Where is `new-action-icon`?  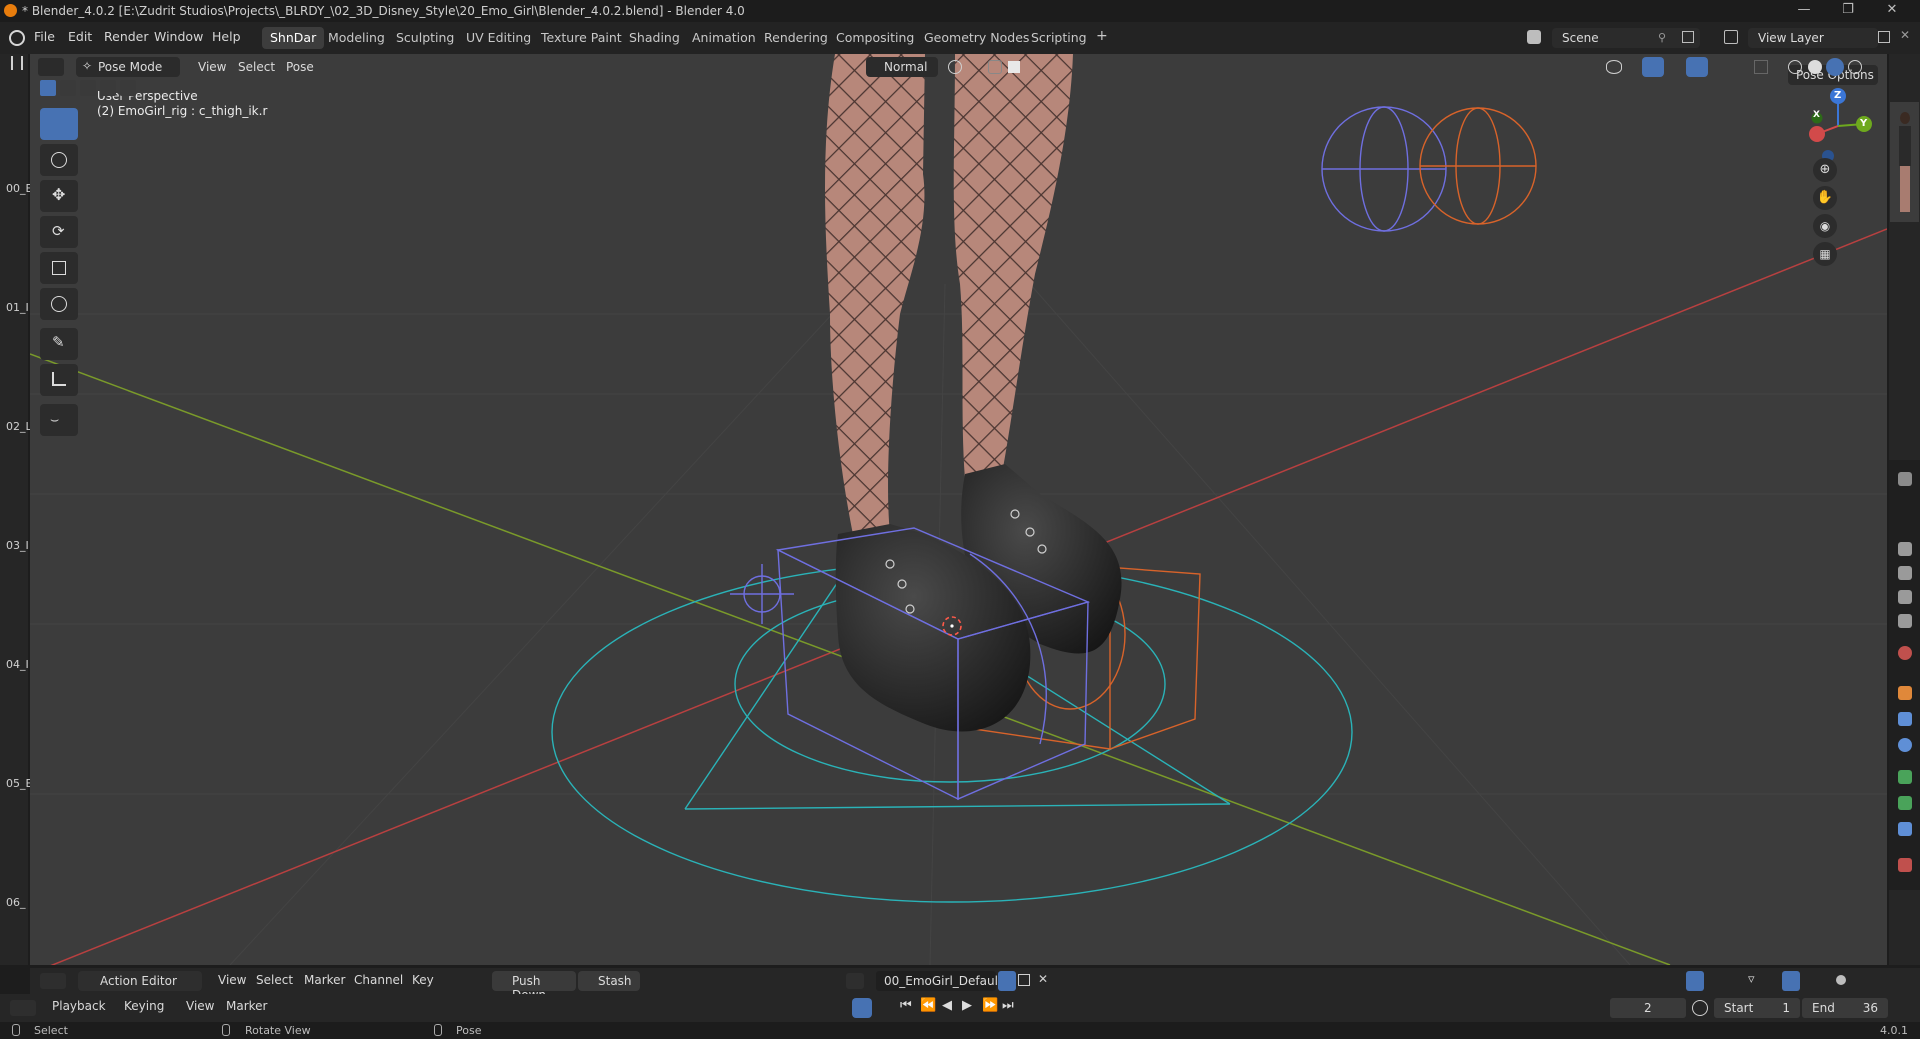 new-action-icon is located at coordinates (1024, 980).